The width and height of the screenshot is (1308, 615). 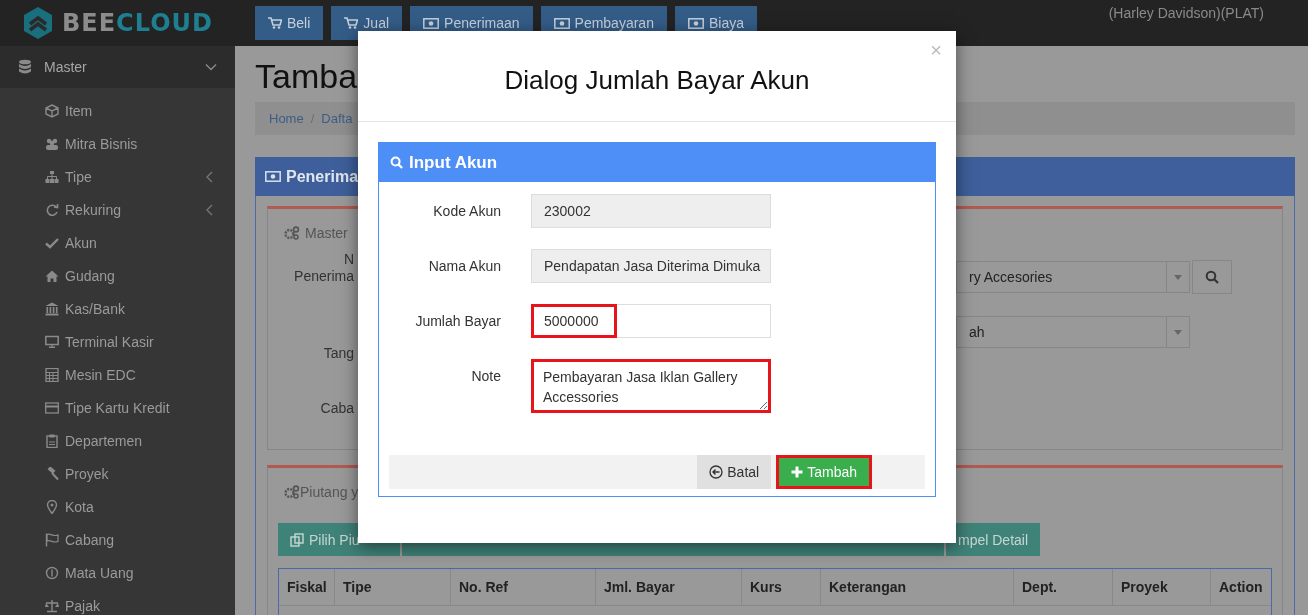 What do you see at coordinates (25, 67) in the screenshot?
I see `database-icon` at bounding box center [25, 67].